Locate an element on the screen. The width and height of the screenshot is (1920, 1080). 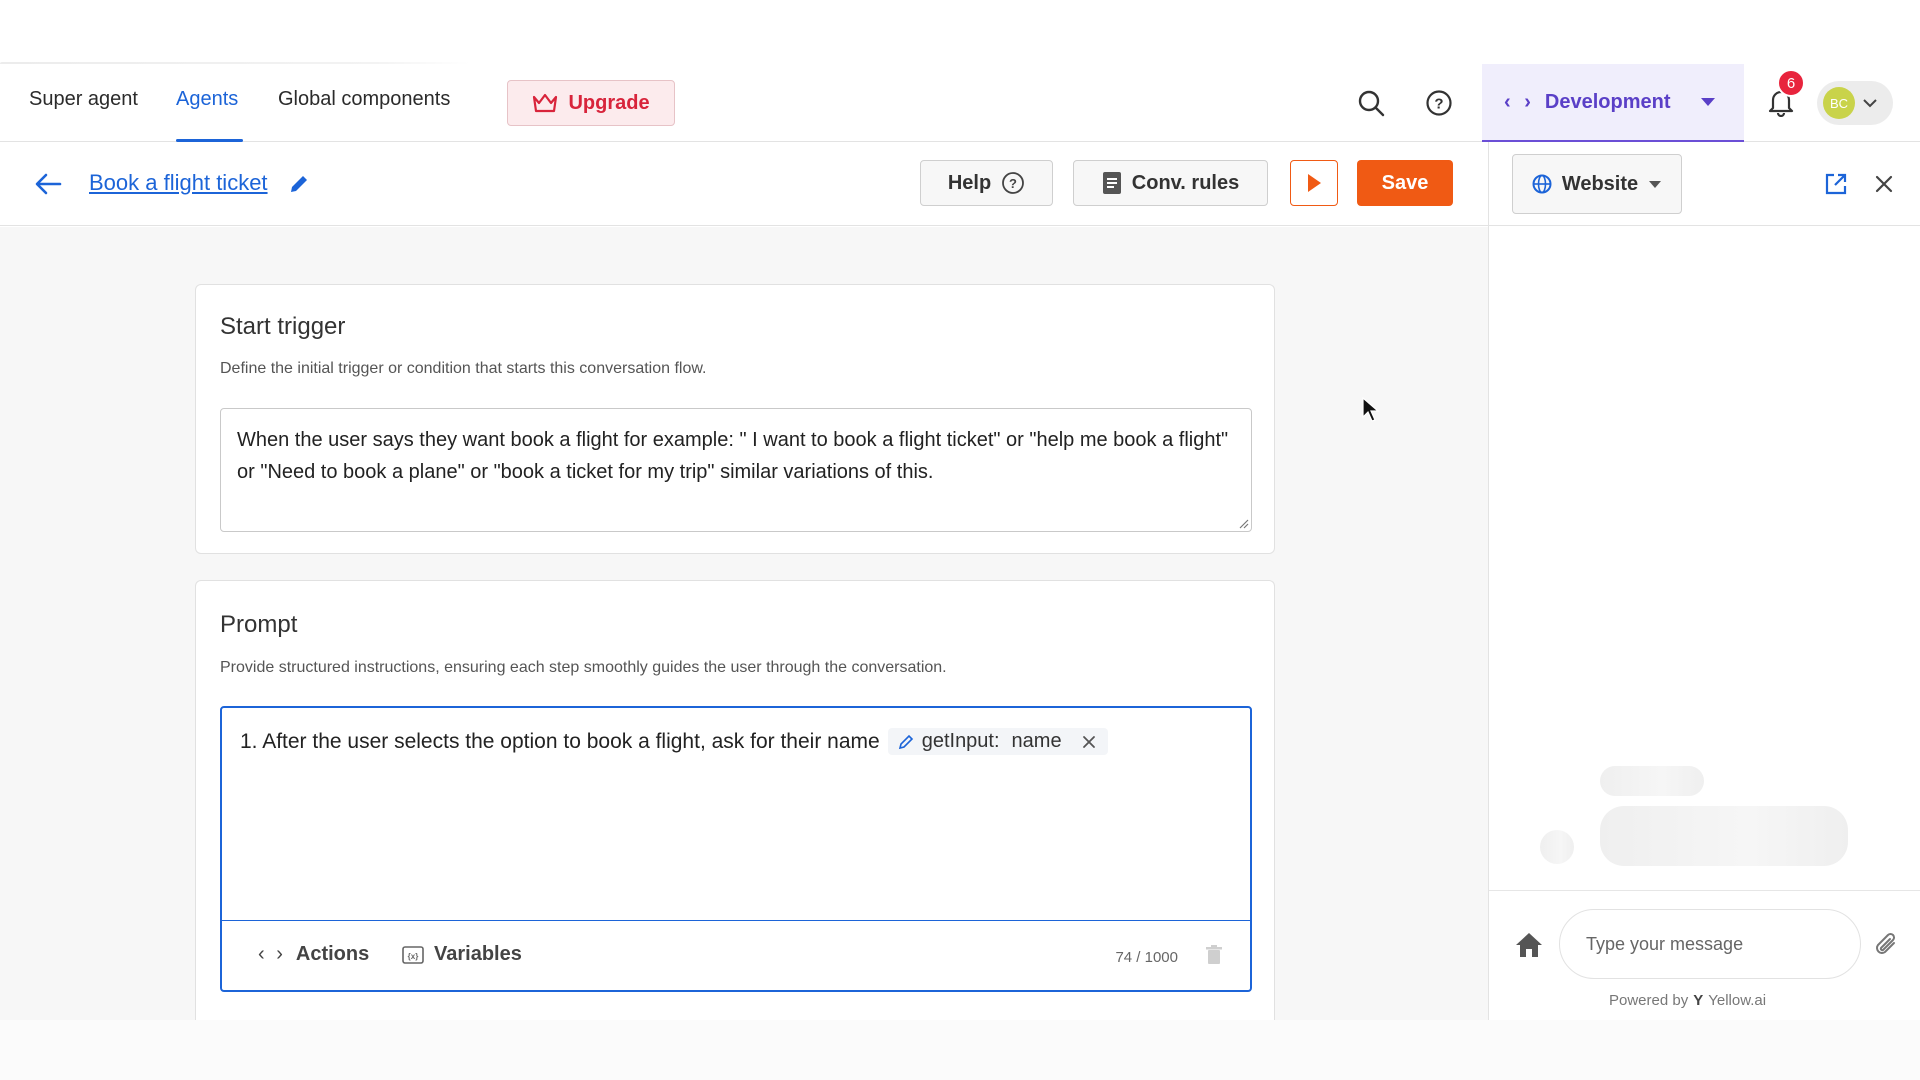
resize-handle-icon is located at coordinates (1243, 523).